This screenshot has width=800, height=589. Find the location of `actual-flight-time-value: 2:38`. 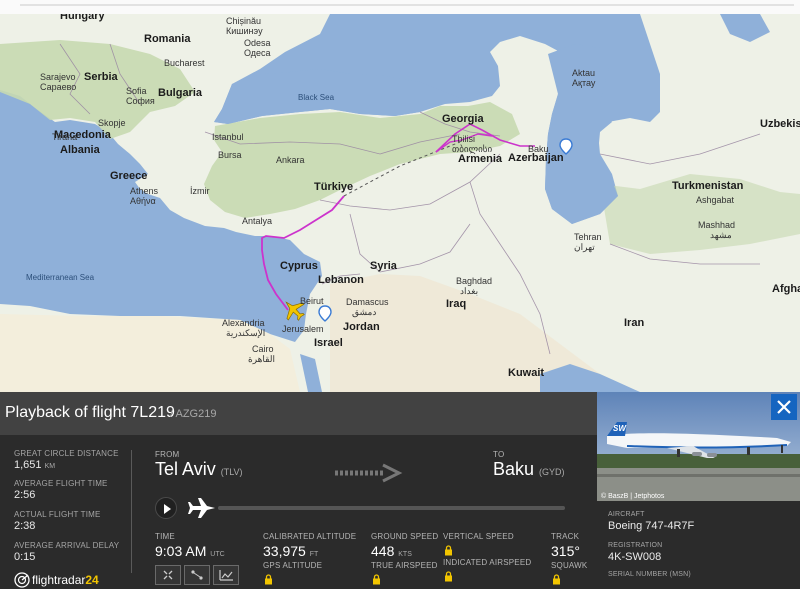

actual-flight-time-value: 2:38 is located at coordinates (25, 526).